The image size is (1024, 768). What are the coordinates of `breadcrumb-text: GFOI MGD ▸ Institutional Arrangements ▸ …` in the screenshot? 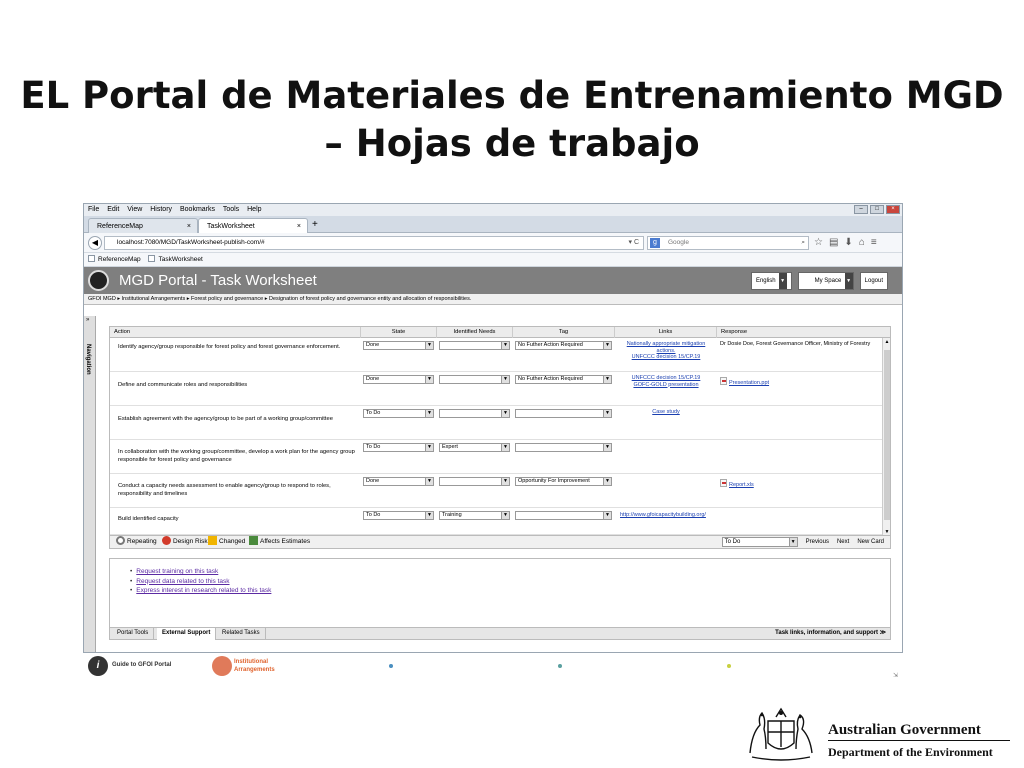 It's located at (279, 299).